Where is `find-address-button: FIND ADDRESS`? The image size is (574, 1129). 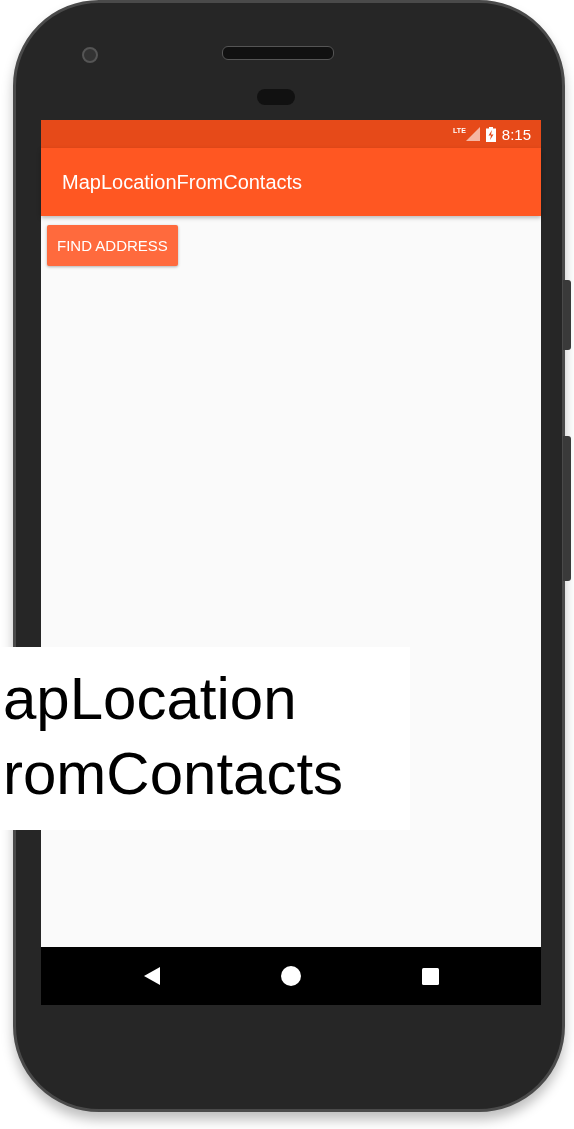 find-address-button: FIND ADDRESS is located at coordinates (112, 245).